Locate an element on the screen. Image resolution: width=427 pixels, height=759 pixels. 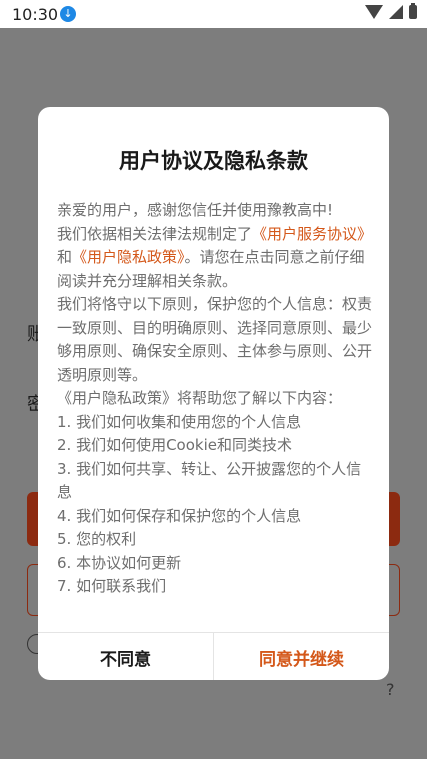
list-item: 4. 我们如何保存和保护您的个人信息 is located at coordinates (179, 515).